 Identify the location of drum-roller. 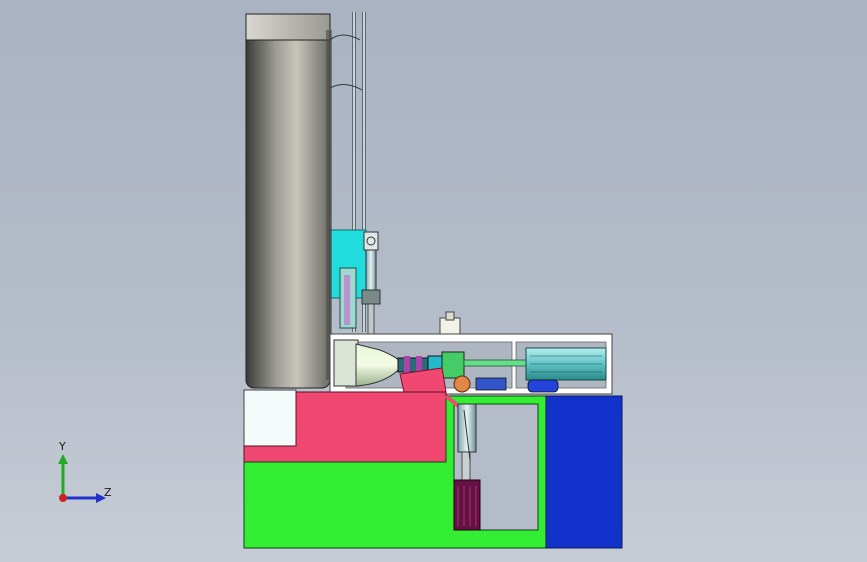
(304, 201).